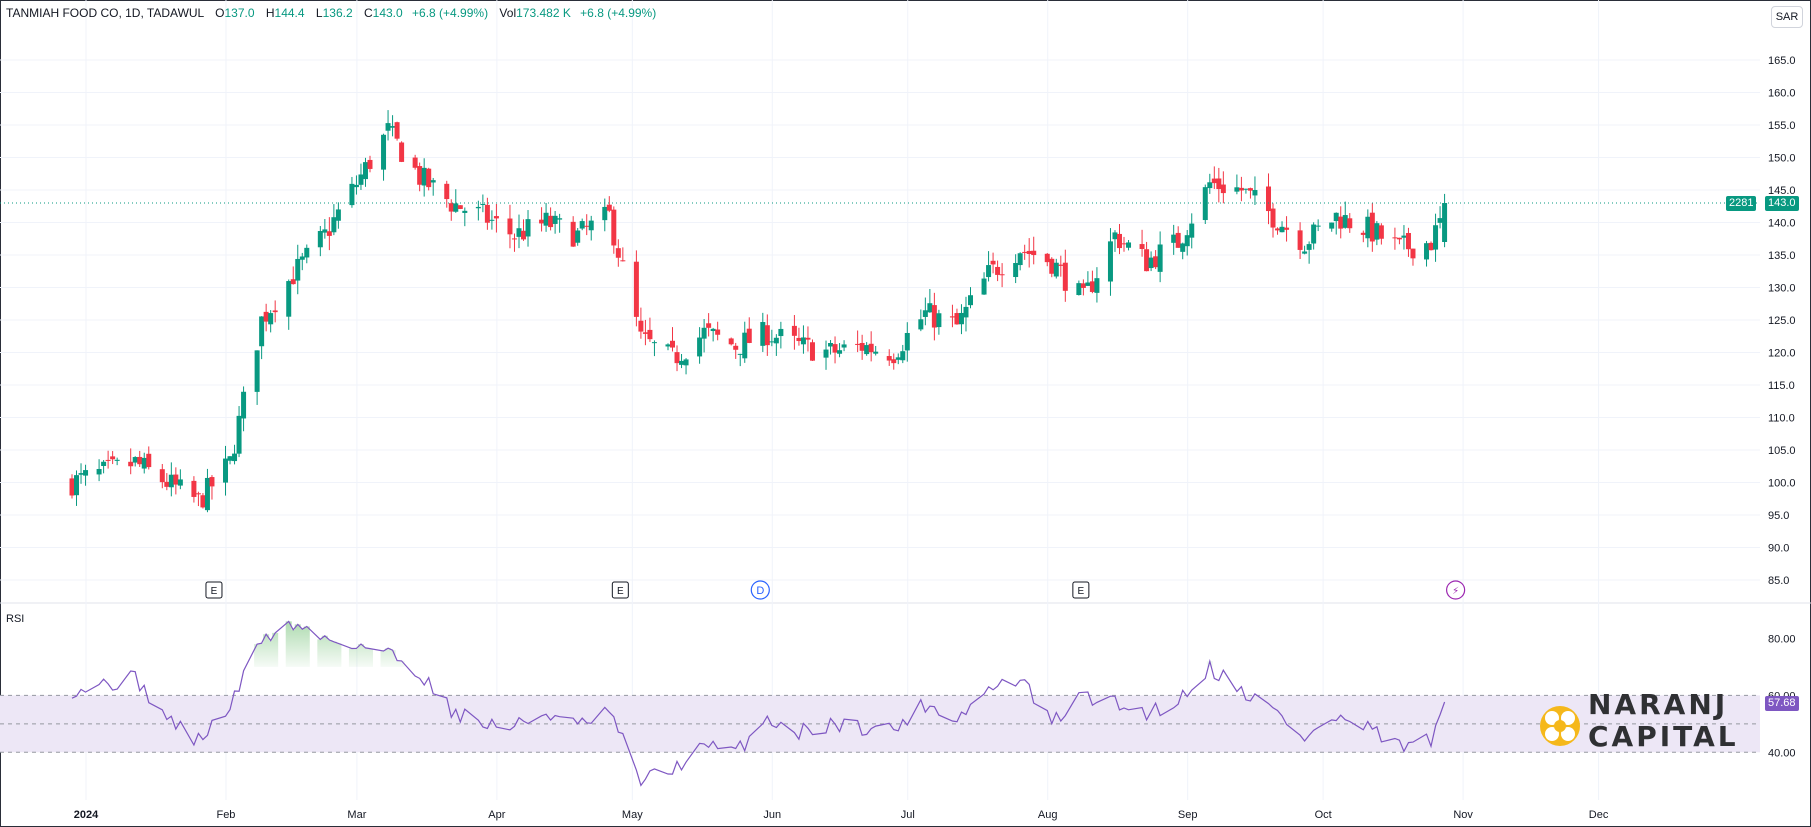  What do you see at coordinates (450, 13) in the screenshot?
I see `change-value: +6.8 (+4.99%)` at bounding box center [450, 13].